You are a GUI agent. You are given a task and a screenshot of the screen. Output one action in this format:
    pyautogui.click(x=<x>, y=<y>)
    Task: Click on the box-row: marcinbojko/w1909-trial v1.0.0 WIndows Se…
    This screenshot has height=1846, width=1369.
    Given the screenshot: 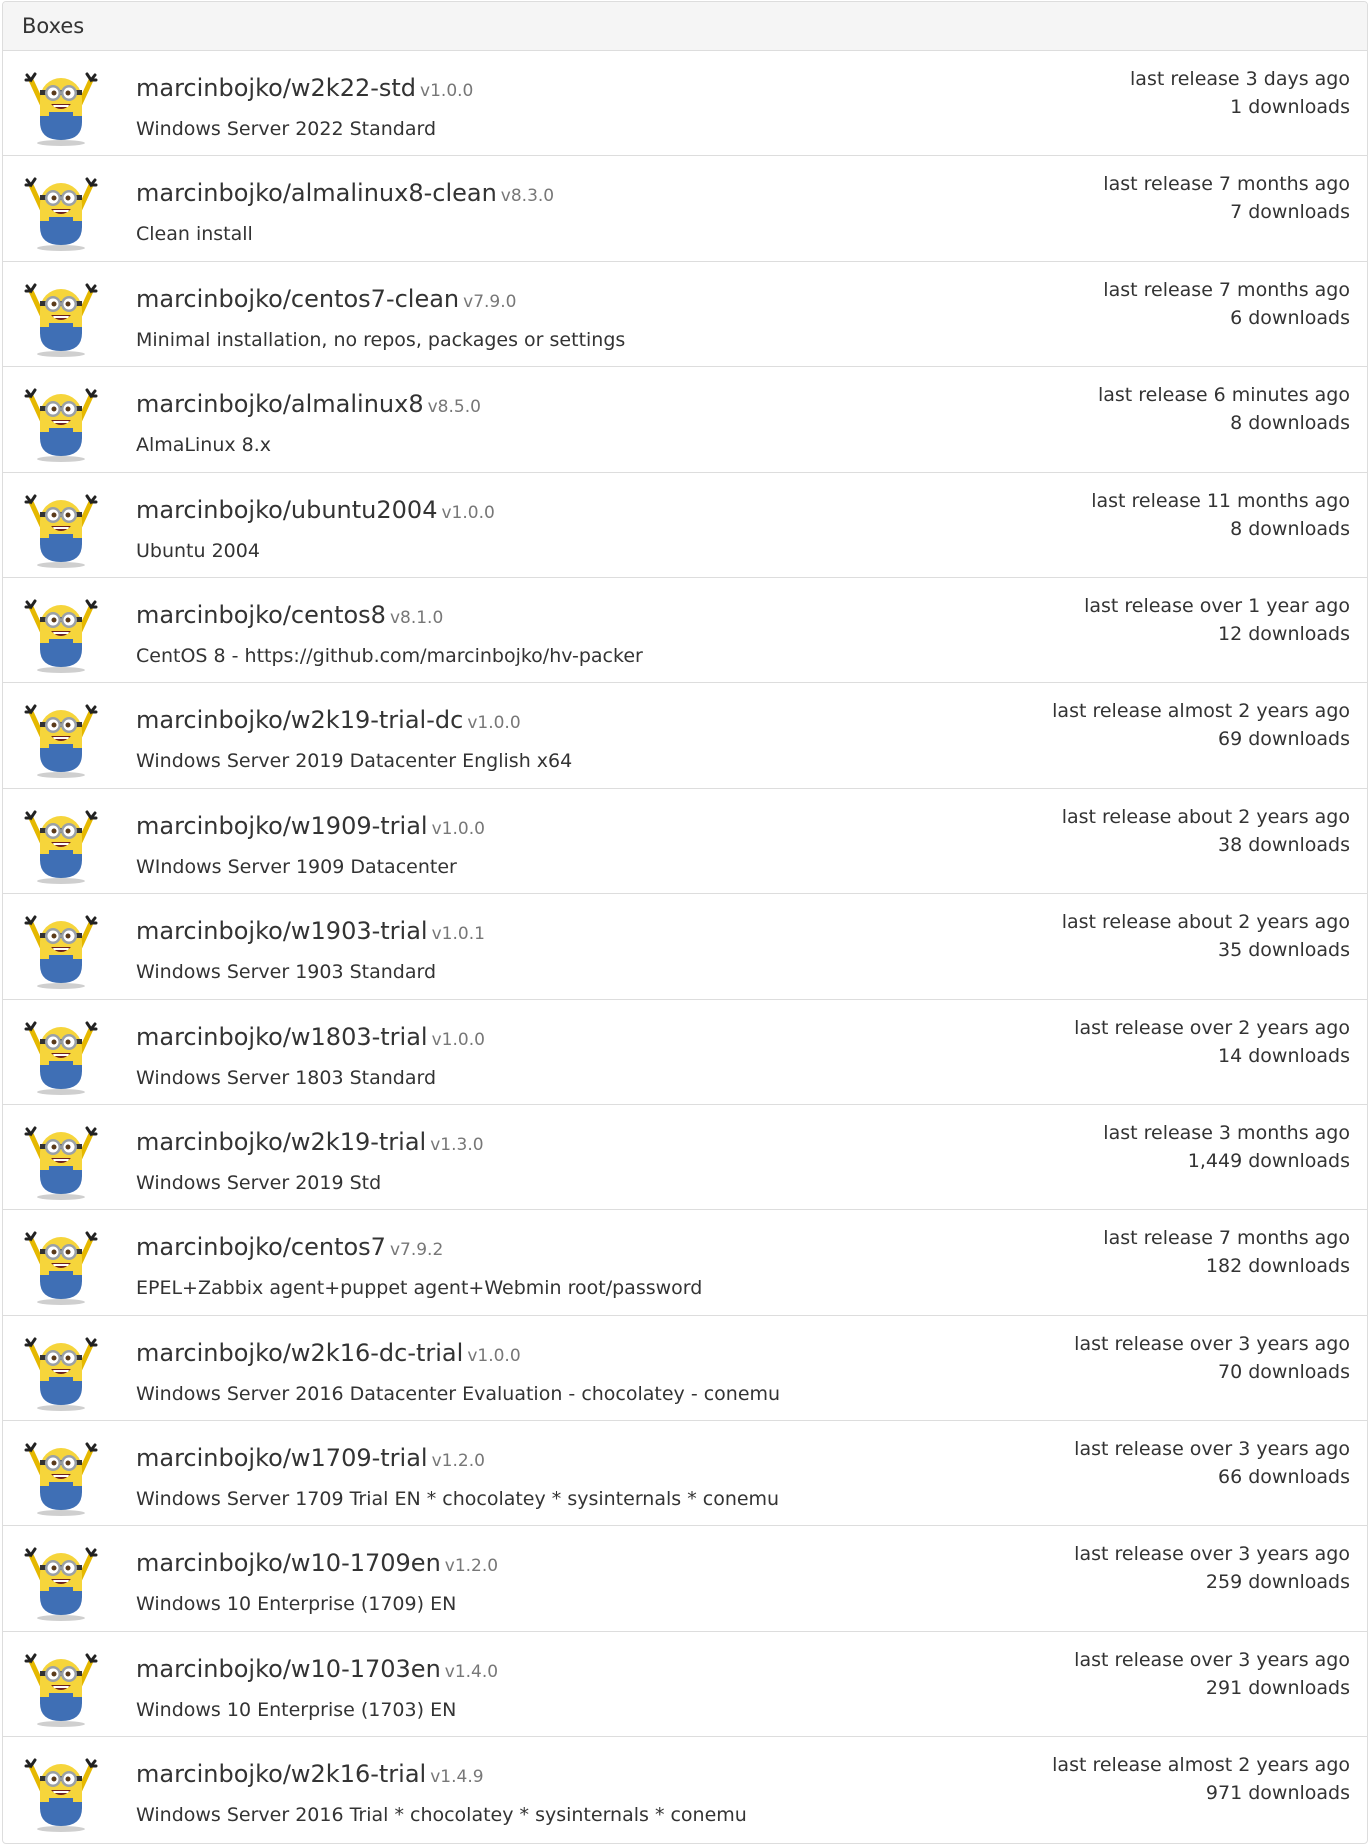 What is the action you would take?
    pyautogui.click(x=685, y=842)
    